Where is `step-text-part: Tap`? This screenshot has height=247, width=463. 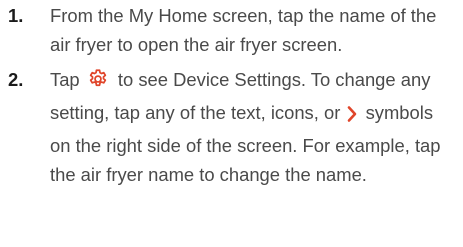
step-text-part: Tap is located at coordinates (65, 79).